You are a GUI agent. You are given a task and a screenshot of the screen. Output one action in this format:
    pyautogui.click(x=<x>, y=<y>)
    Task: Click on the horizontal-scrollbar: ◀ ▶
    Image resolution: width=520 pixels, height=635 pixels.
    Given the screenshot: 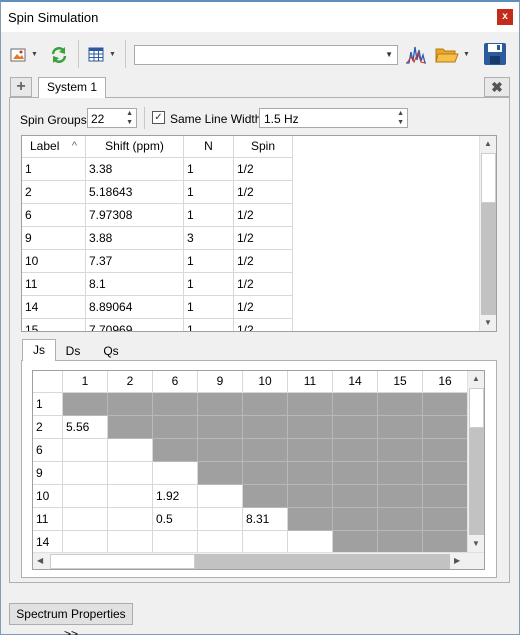 What is the action you would take?
    pyautogui.click(x=258, y=560)
    